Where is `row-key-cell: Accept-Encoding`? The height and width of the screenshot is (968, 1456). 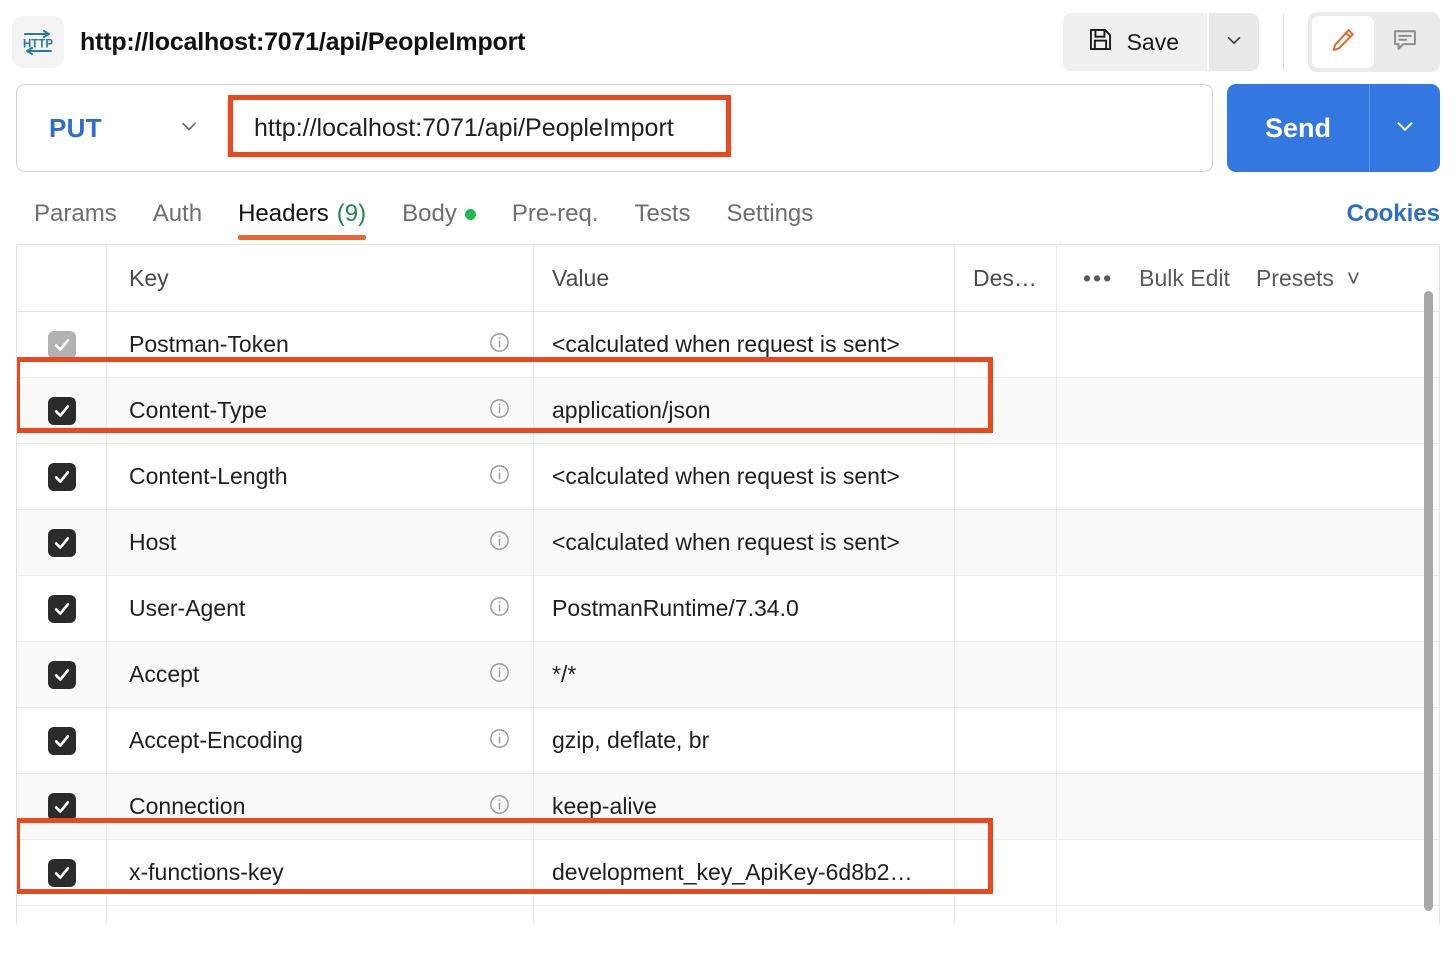 row-key-cell: Accept-Encoding is located at coordinates (320, 740).